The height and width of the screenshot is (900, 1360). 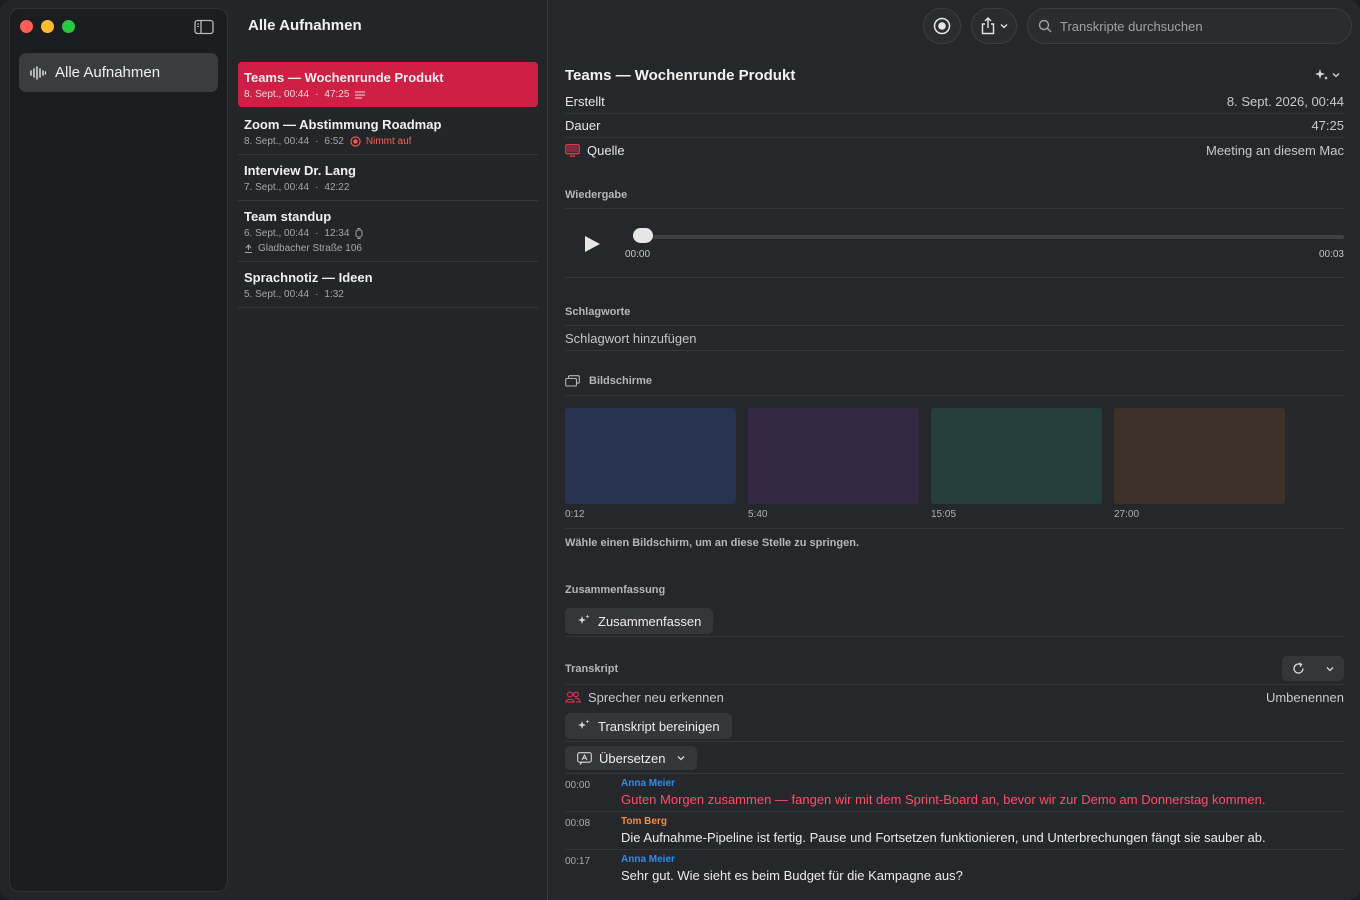 What do you see at coordinates (334, 294) in the screenshot?
I see `recording-duration: 1:32` at bounding box center [334, 294].